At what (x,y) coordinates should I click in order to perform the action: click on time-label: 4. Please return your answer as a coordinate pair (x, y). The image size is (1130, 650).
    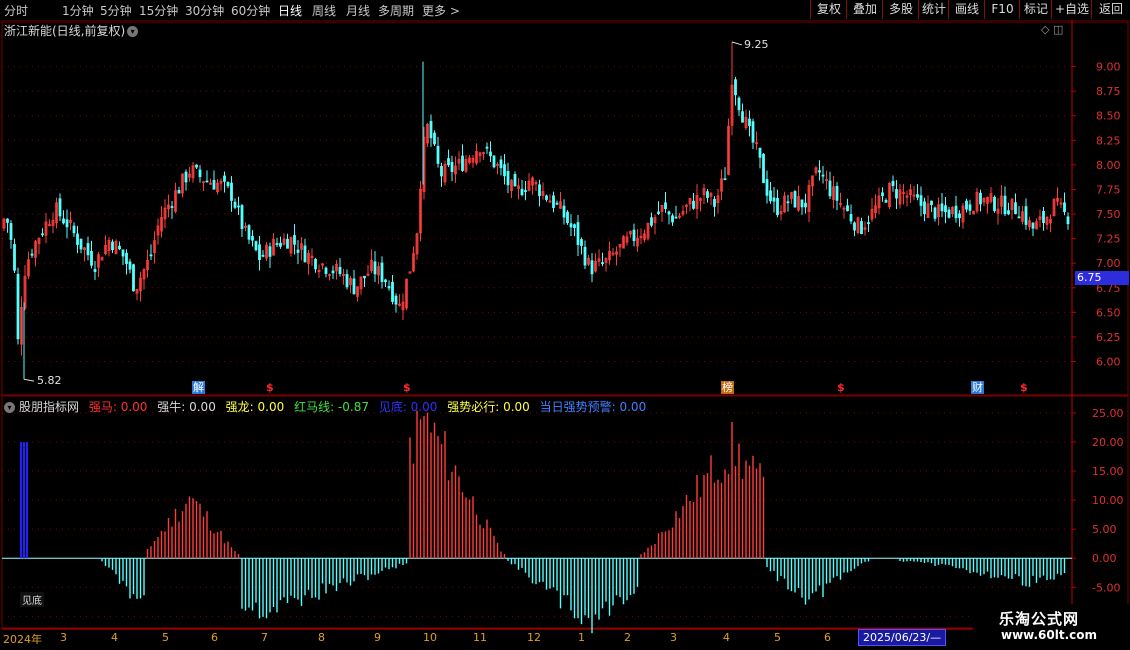
    Looking at the image, I should click on (726, 637).